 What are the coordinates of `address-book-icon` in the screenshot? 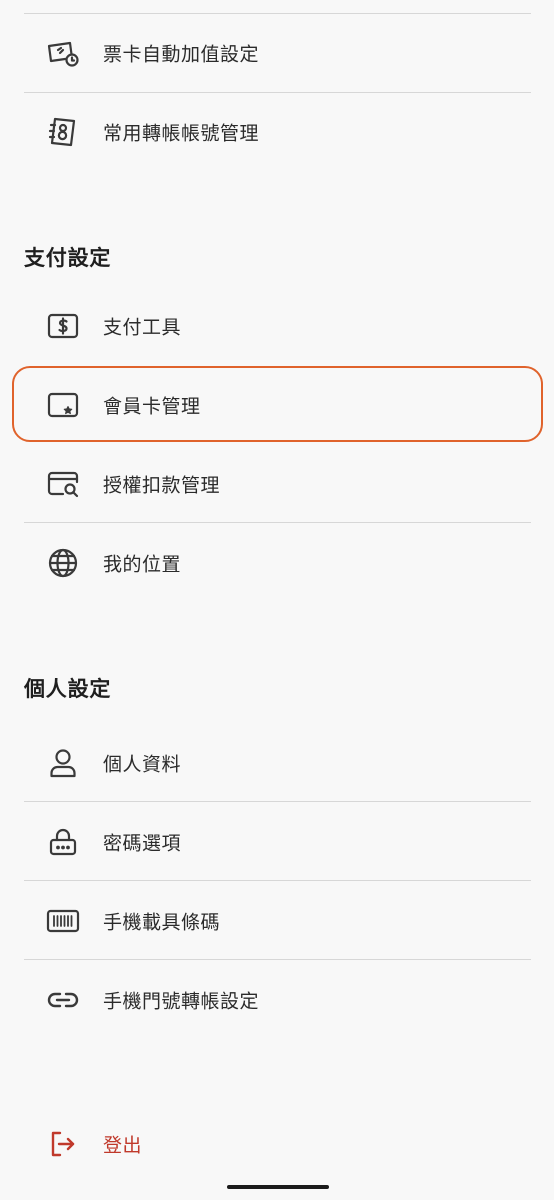 It's located at (63, 132).